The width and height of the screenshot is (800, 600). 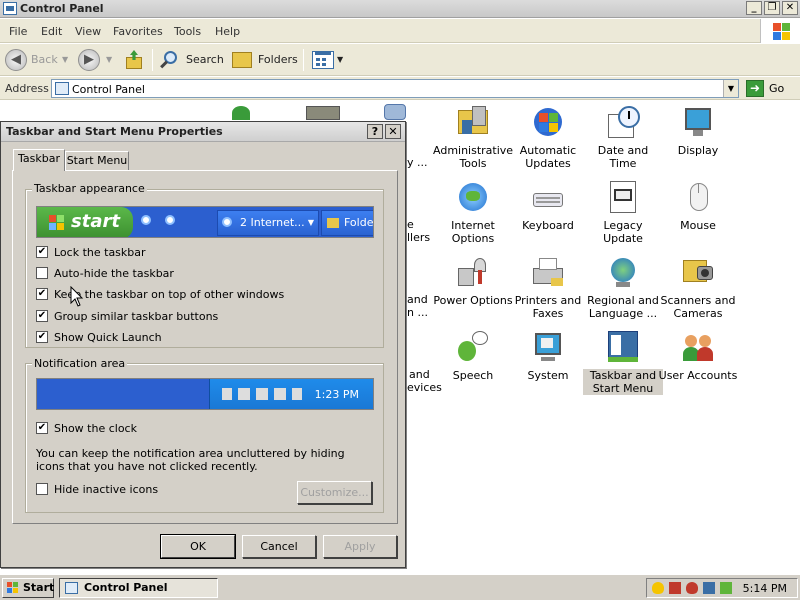 What do you see at coordinates (136, 316) in the screenshot?
I see `group-buttons-label: Group similar taskbar buttons` at bounding box center [136, 316].